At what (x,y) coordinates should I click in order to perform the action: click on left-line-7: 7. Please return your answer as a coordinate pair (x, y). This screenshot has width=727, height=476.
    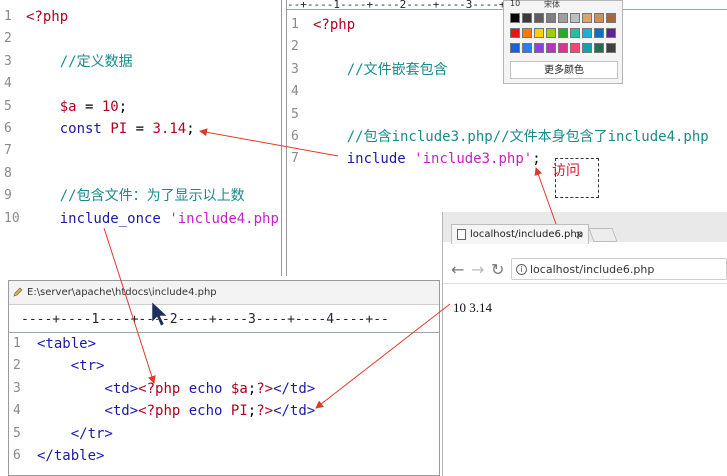
    Looking at the image, I should click on (140, 151).